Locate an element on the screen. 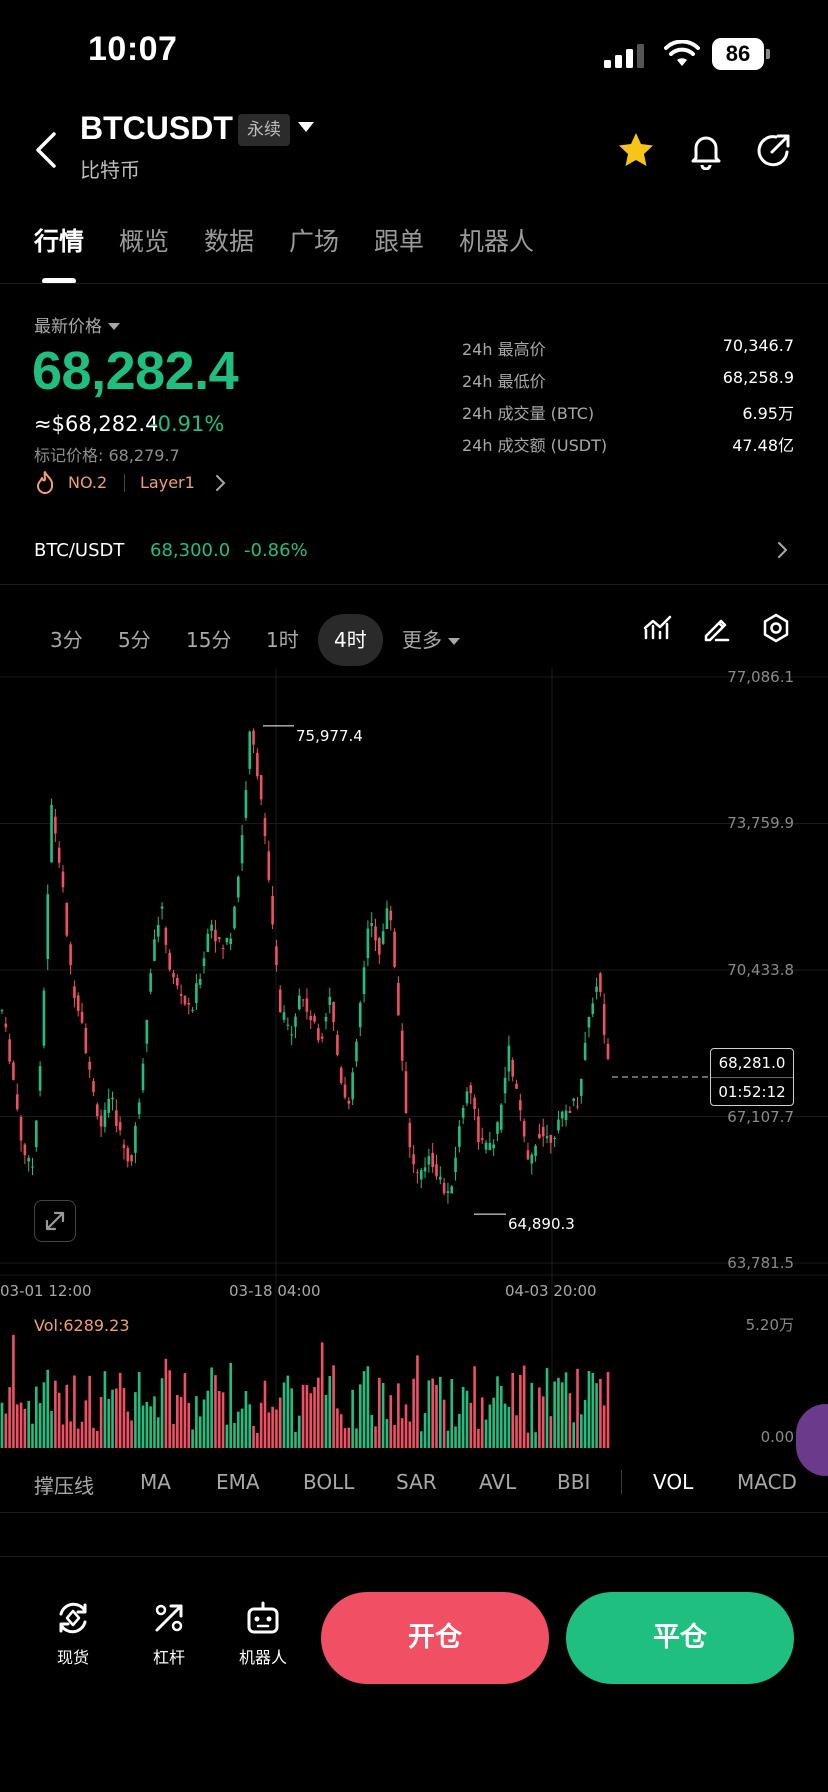 The height and width of the screenshot is (1792, 828). interval-more: 更多 is located at coordinates (431, 640).